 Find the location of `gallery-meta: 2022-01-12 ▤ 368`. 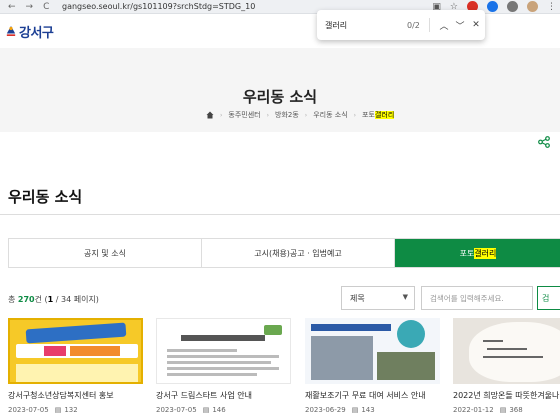

gallery-meta: 2022-01-12 ▤ 368 is located at coordinates (506, 410).